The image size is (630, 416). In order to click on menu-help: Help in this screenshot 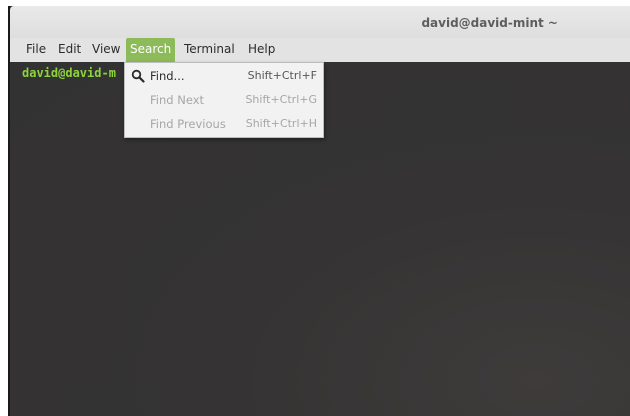, I will do `click(261, 50)`.